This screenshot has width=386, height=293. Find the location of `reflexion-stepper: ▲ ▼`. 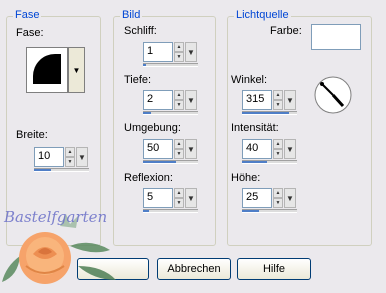

reflexion-stepper: ▲ ▼ is located at coordinates (179, 198).